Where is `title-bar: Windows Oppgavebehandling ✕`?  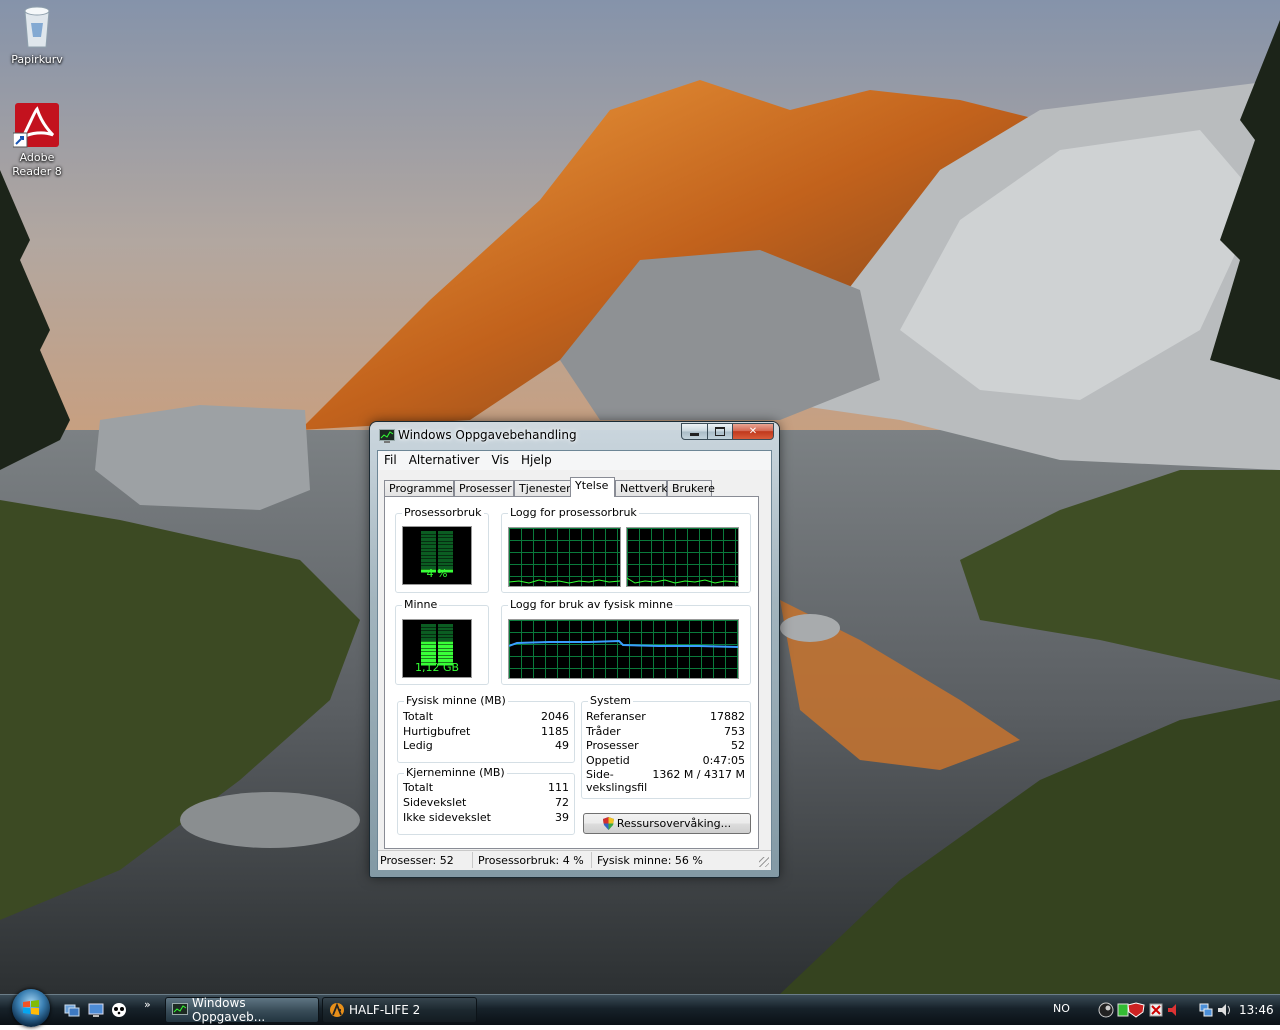 title-bar: Windows Oppgavebehandling ✕ is located at coordinates (574, 436).